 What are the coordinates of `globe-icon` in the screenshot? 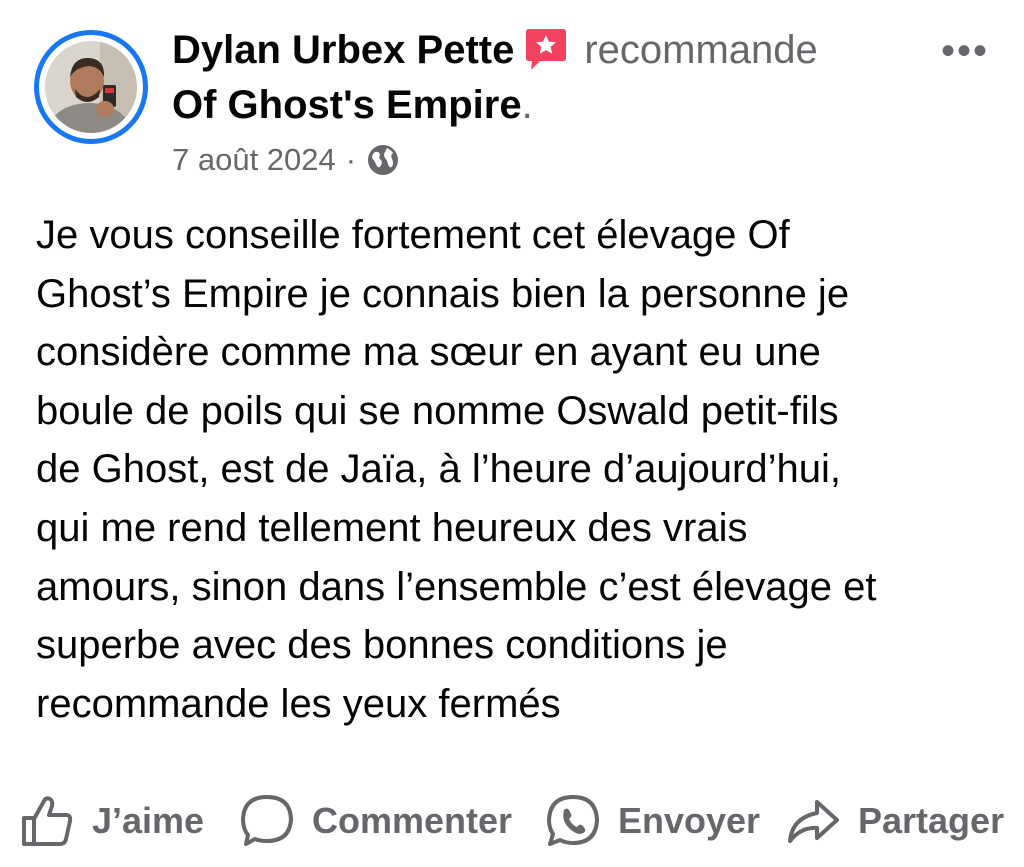 It's located at (383, 160).